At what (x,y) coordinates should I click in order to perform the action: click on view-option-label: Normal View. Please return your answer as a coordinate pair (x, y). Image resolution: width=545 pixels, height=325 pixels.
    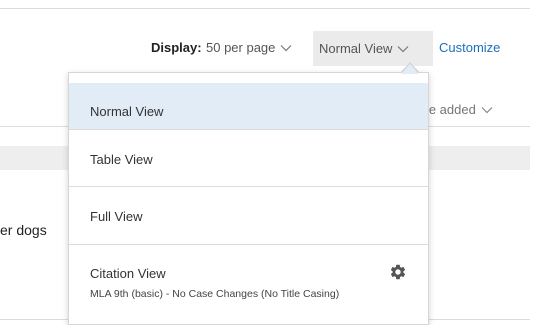
    Looking at the image, I should click on (127, 111).